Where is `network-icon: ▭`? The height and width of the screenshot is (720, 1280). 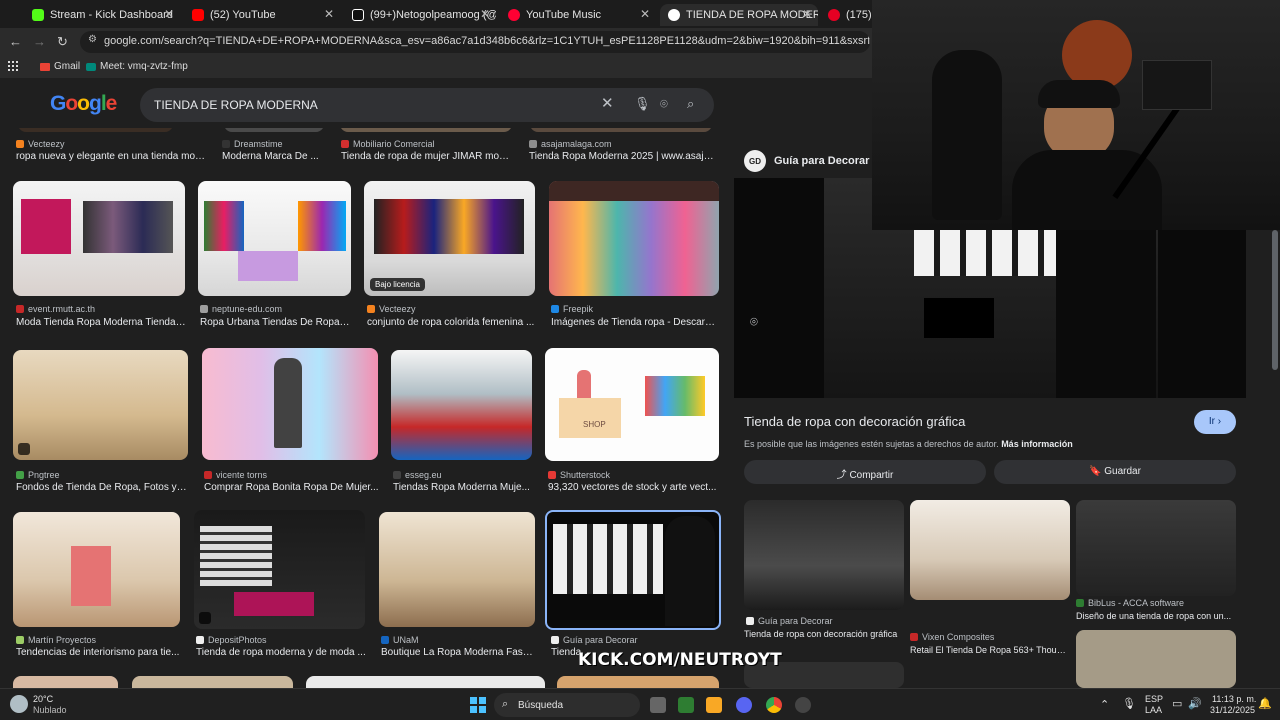 network-icon: ▭ is located at coordinates (1177, 703).